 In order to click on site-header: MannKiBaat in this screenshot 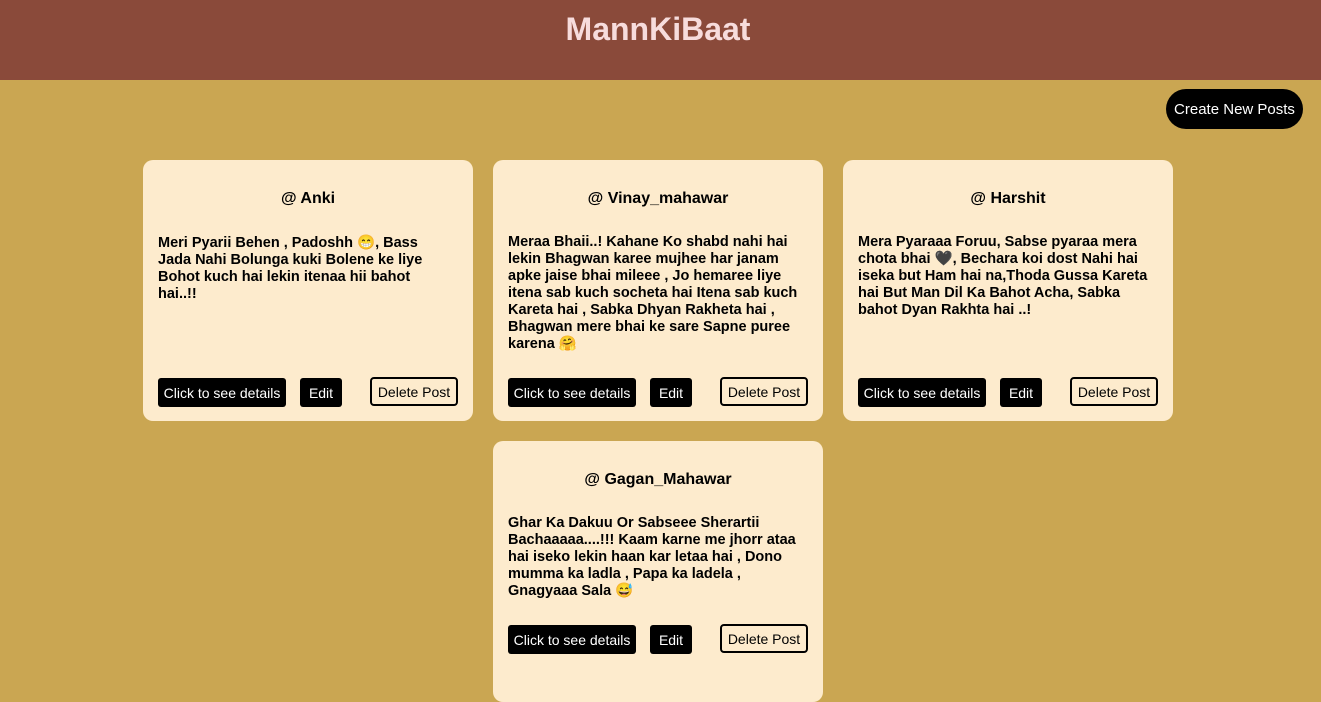, I will do `click(660, 40)`.